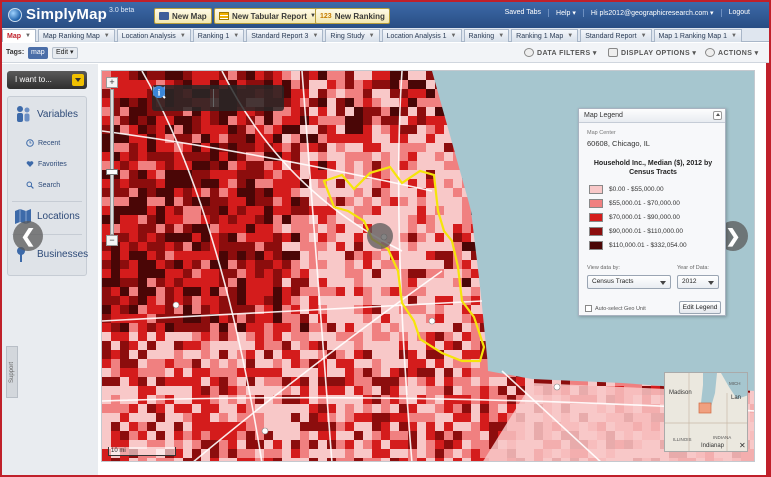 The height and width of the screenshot is (477, 771). I want to click on tab-ranking-1-map: Ranking 1 Map ▼, so click(545, 35).